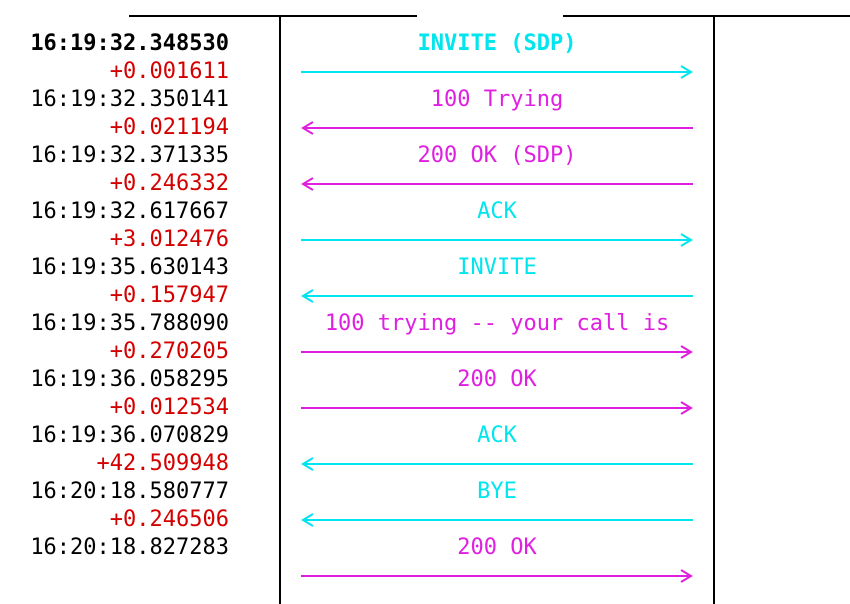 The image size is (850, 604). What do you see at coordinates (497, 100) in the screenshot?
I see `message-label: 100 Trying` at bounding box center [497, 100].